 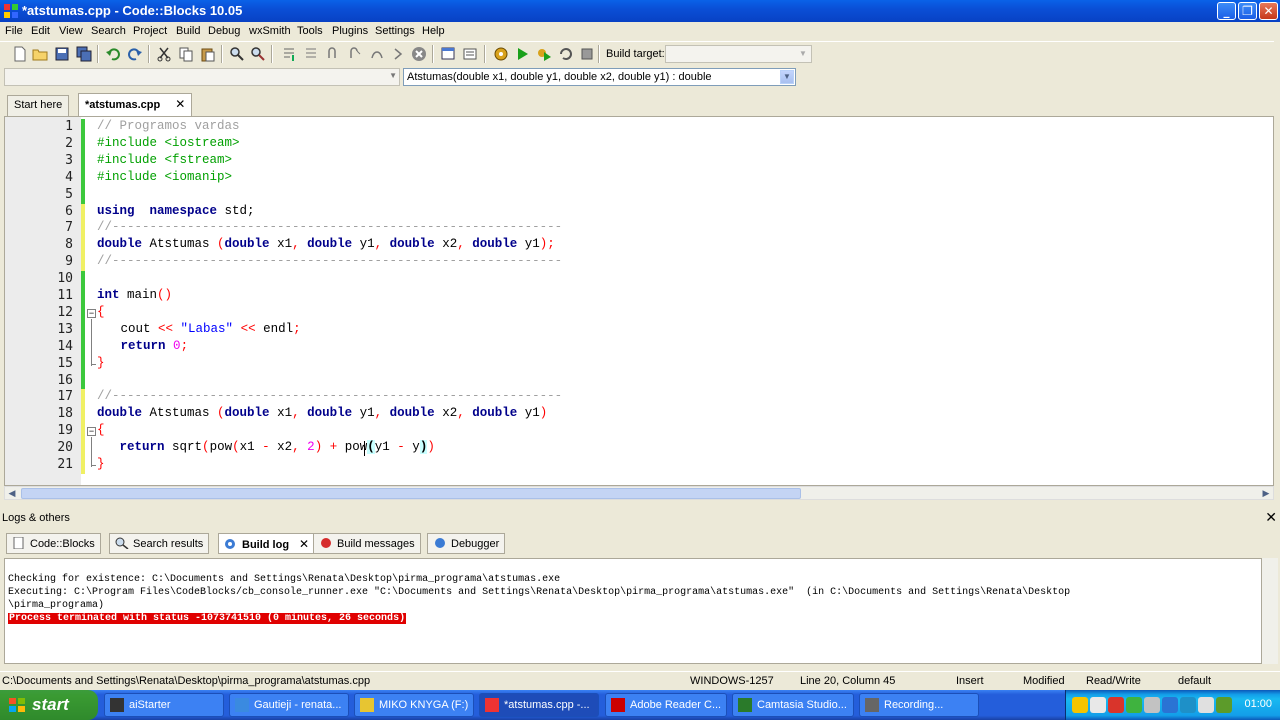 I want to click on window-title: *atstumas.cpp - Code::Blocks 10.05, so click(x=132, y=10).